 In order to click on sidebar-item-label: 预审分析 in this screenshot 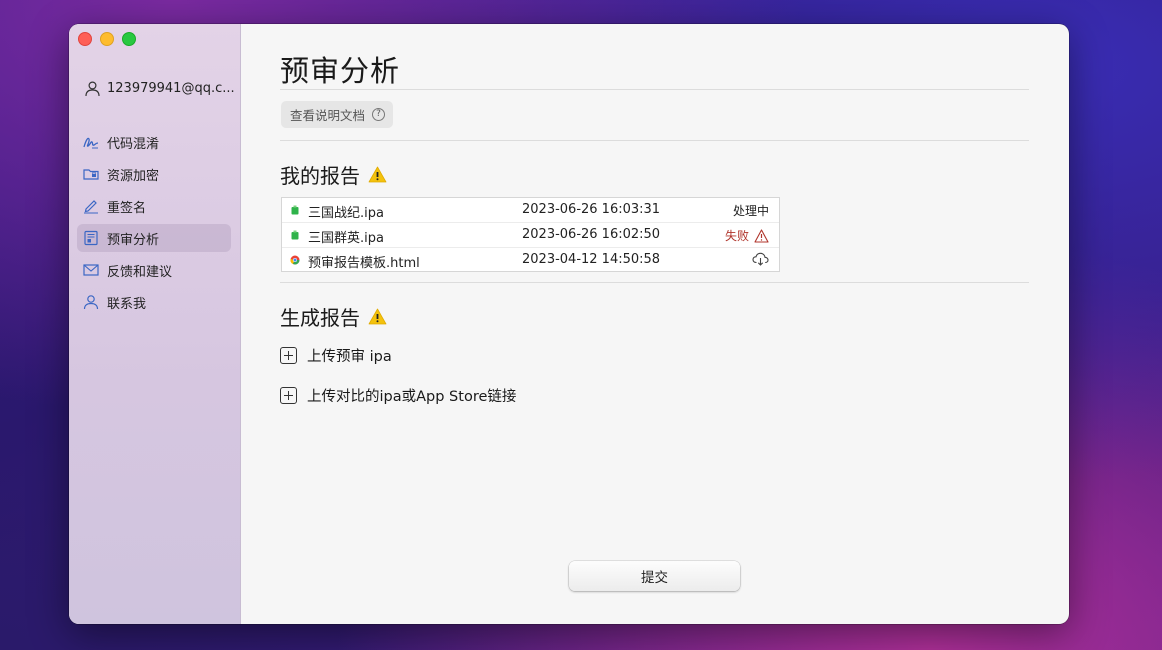, I will do `click(133, 240)`.